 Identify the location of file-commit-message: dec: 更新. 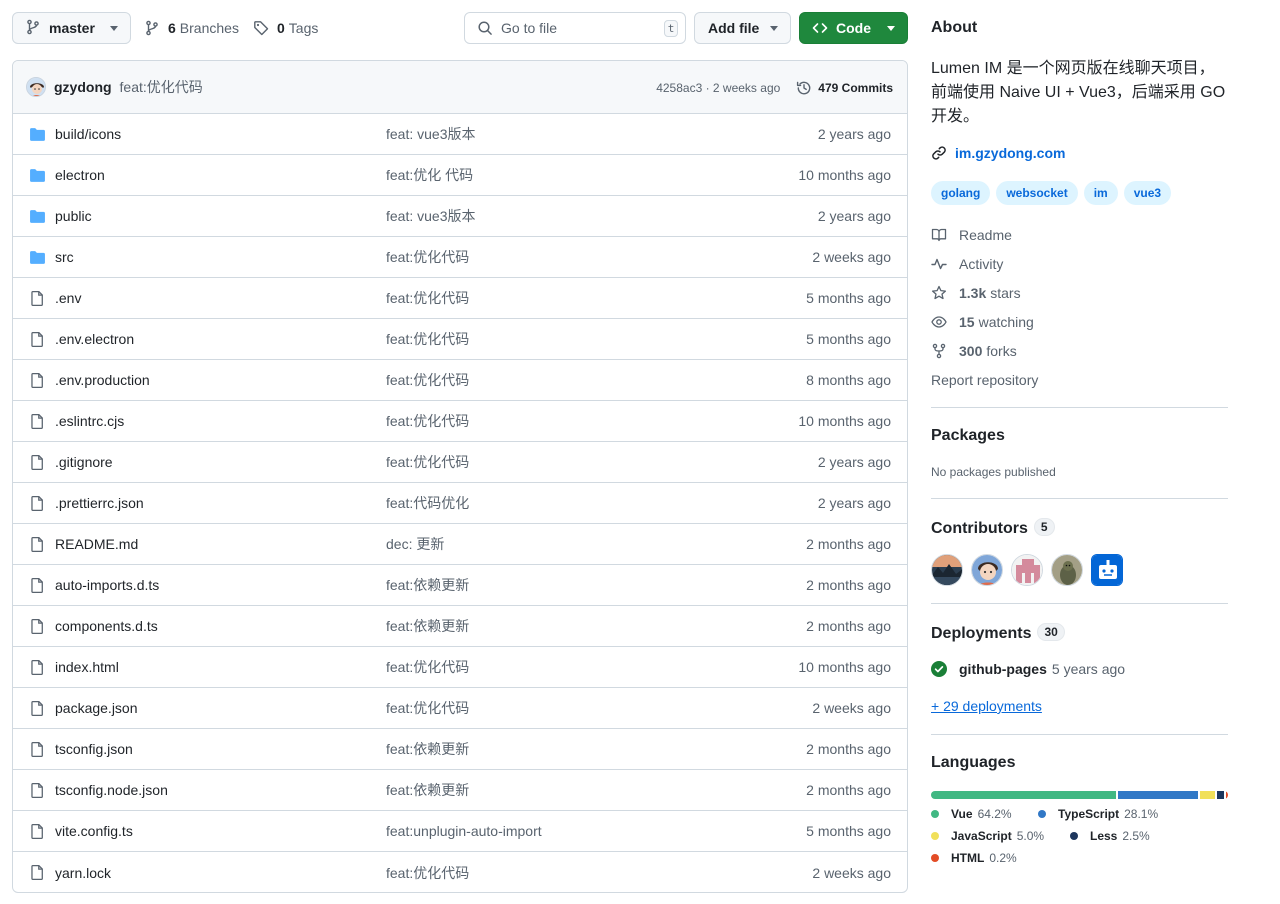
(415, 544).